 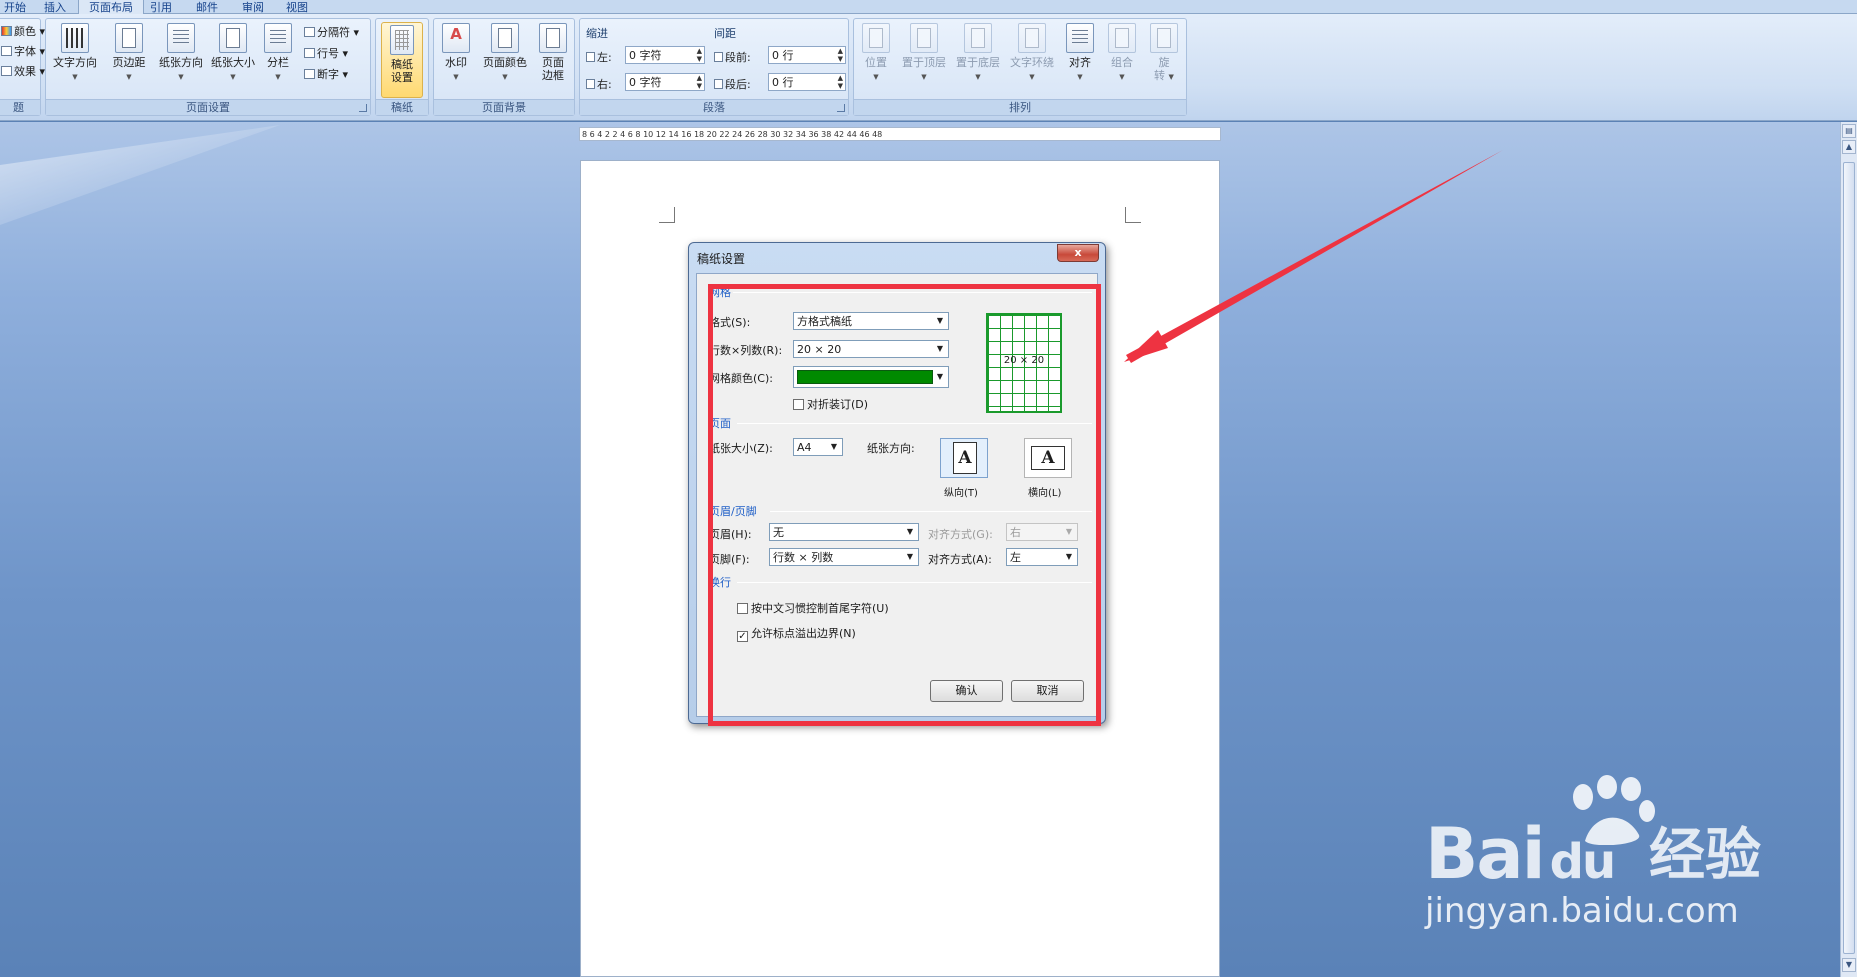 What do you see at coordinates (456, 53) in the screenshot?
I see `watermark-button: 水印▼` at bounding box center [456, 53].